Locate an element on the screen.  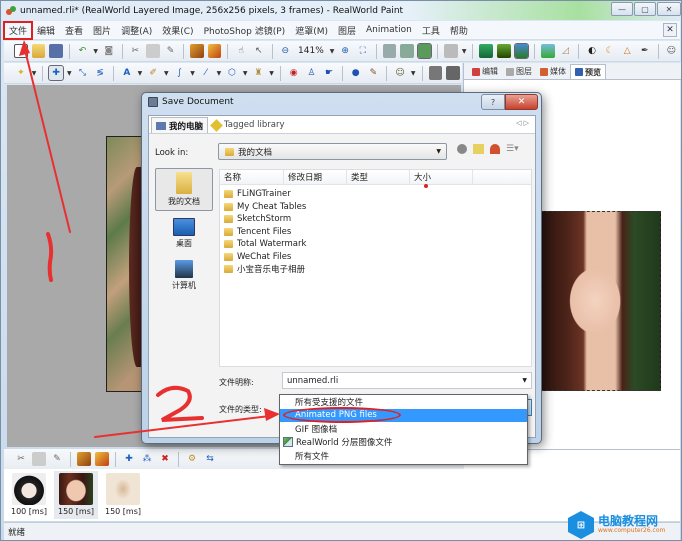
wand-dropdown-icon: ▼ is located at coordinates (34, 73).